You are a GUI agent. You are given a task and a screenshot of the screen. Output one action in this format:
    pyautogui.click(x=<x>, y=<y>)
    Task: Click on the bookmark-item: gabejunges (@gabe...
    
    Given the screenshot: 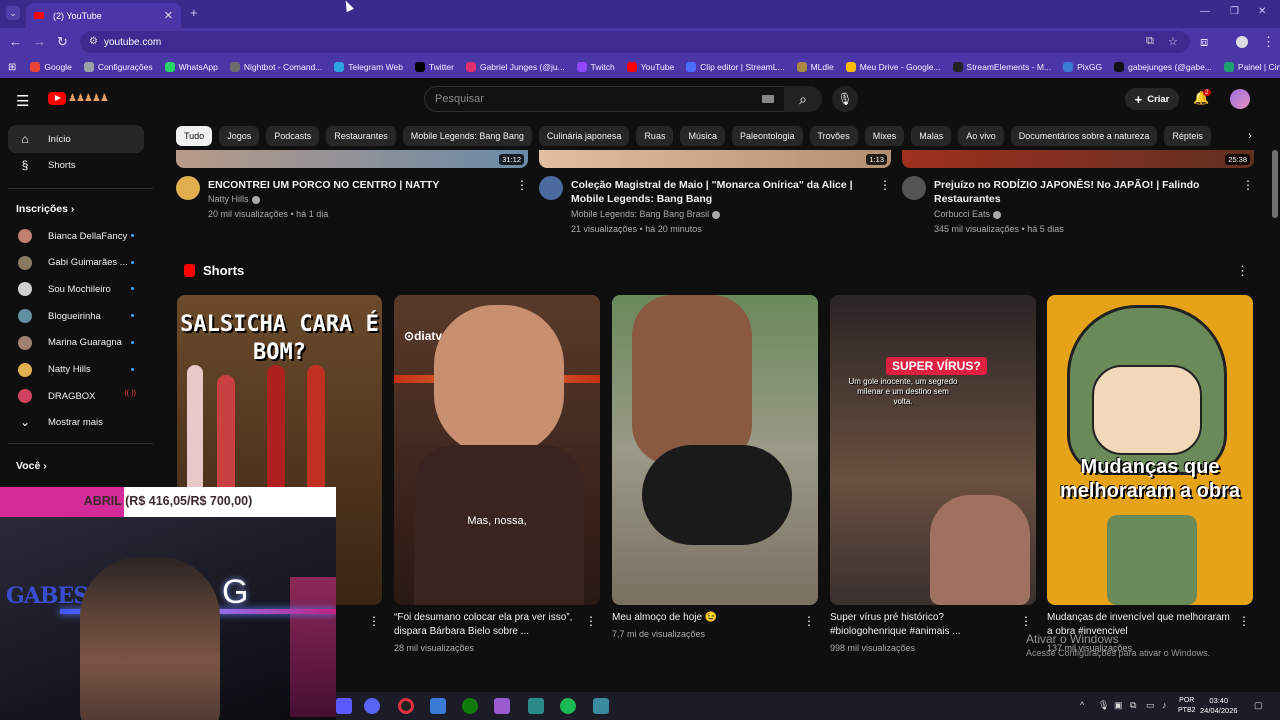 What is the action you would take?
    pyautogui.click(x=1163, y=67)
    